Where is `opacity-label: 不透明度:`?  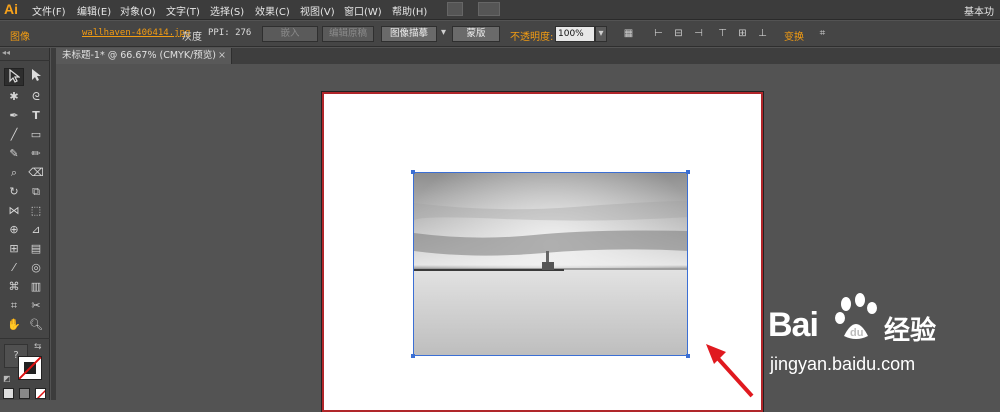
opacity-label: 不透明度: is located at coordinates (531, 35).